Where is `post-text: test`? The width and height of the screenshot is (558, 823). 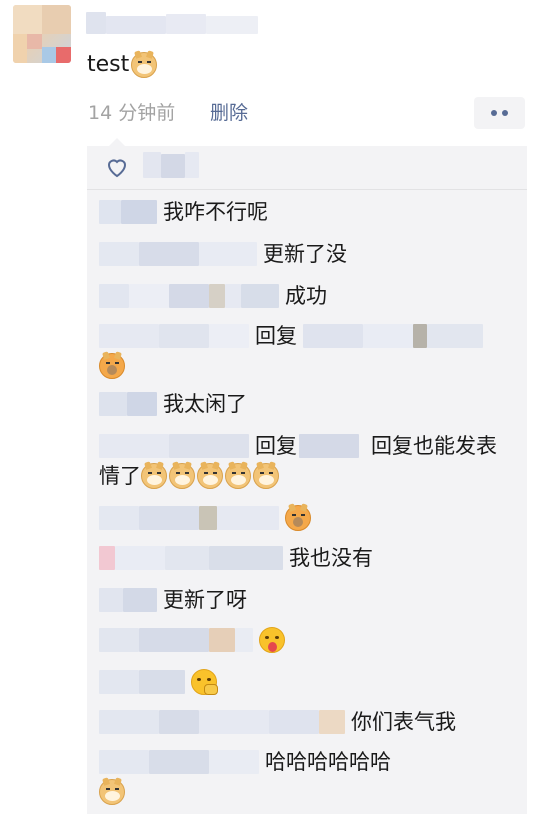 post-text: test is located at coordinates (123, 65).